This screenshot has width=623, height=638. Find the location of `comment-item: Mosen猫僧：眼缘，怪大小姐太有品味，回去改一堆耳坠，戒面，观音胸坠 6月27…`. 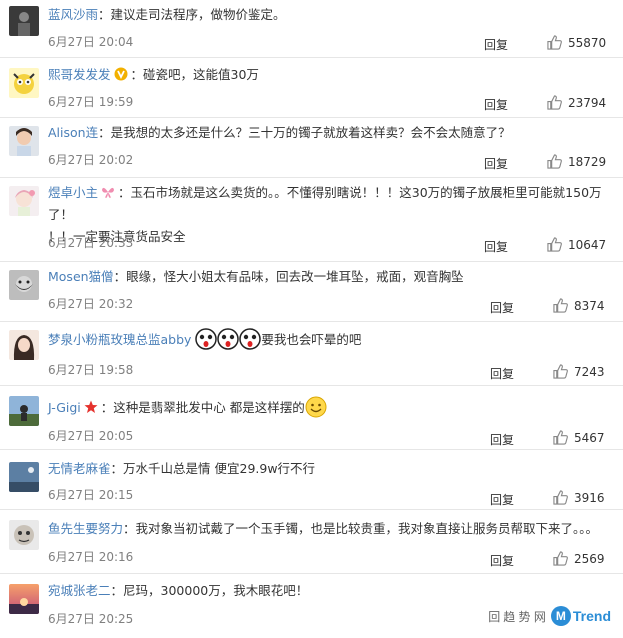

comment-item: Mosen猫僧：眼缘，怪大小姐太有品味，回去改一堆耳坠，戒面，观音胸坠 6月27… is located at coordinates (311, 292).